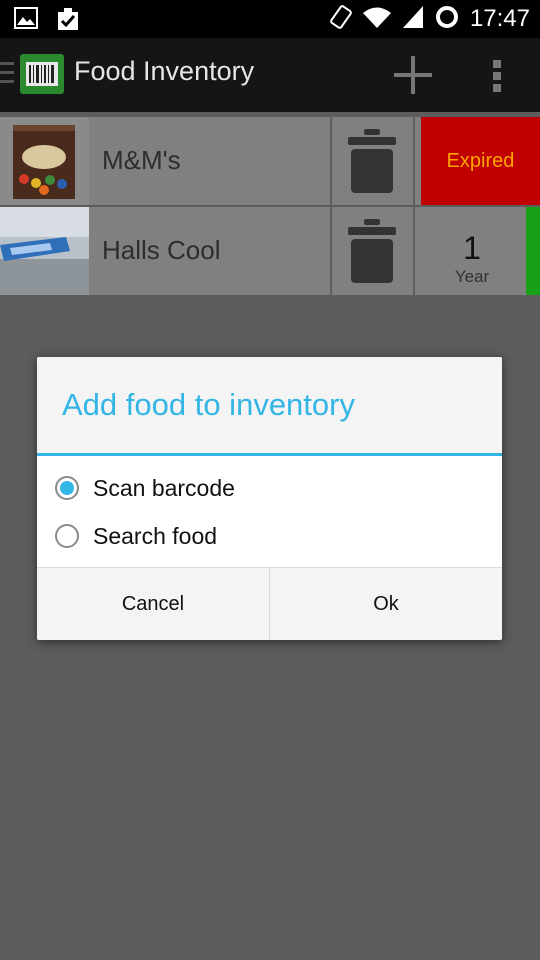  I want to click on dialog-button-bar: Cancel Ok, so click(269, 603).